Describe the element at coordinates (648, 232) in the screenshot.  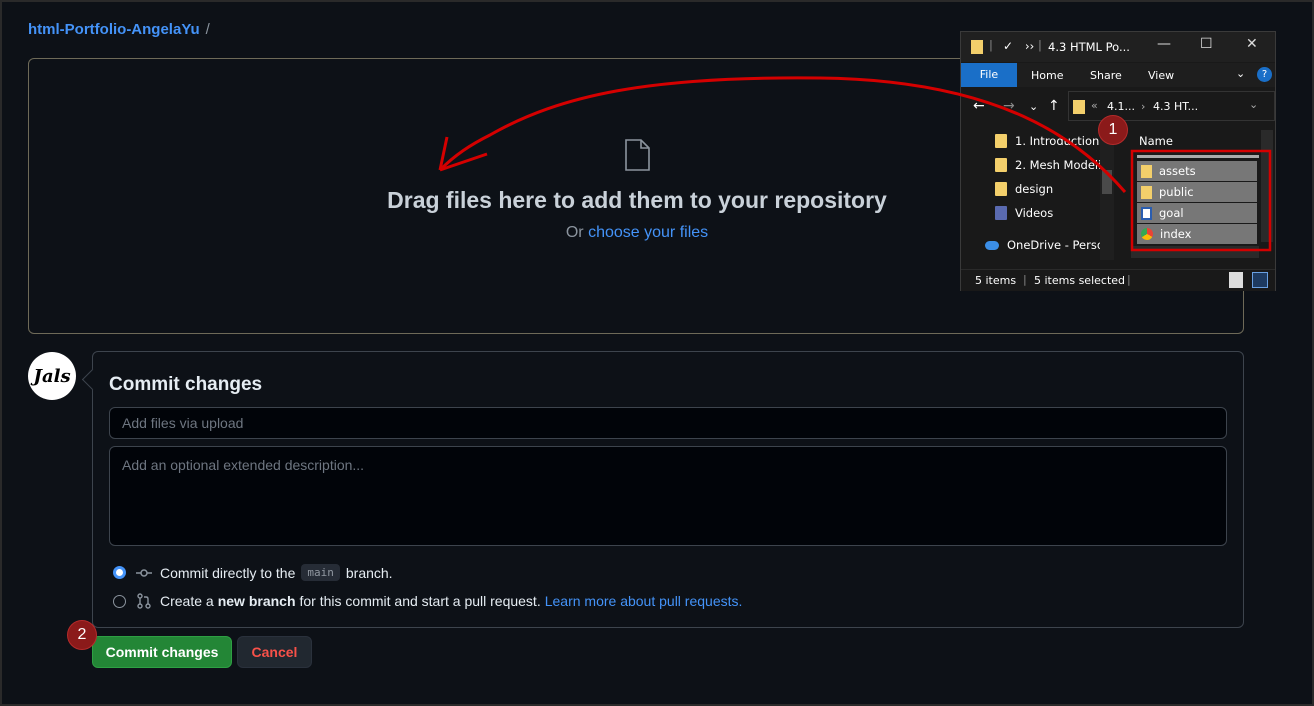
I see `choose-files-link: choose your files` at that location.